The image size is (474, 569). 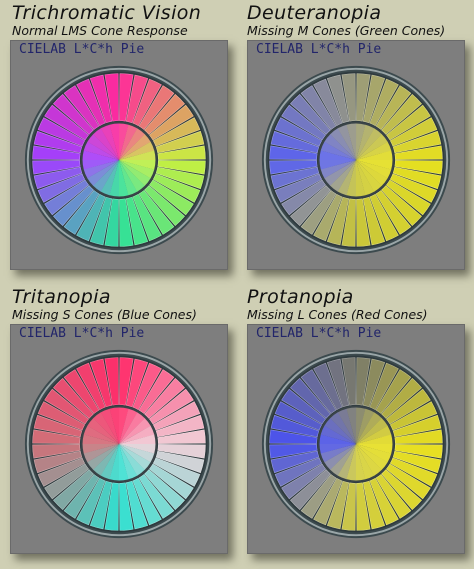 I want to click on panel-subtitle: Missing S Cones (Blue Cones), so click(x=104, y=314).